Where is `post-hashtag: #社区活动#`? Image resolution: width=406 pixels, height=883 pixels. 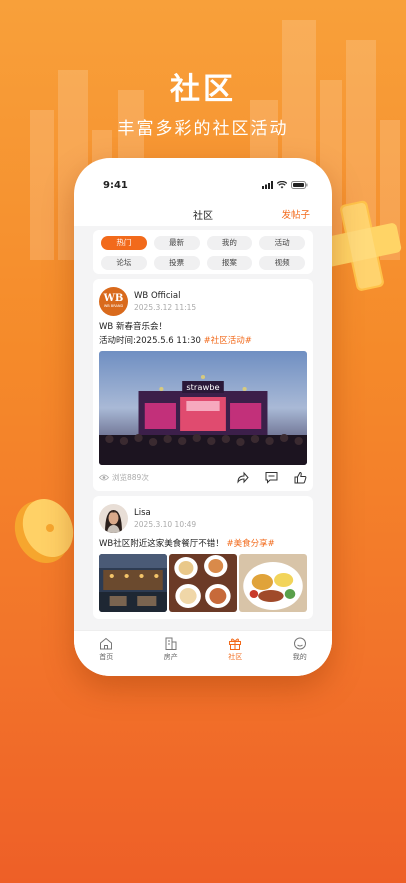
post-hashtag: #社区活动# is located at coordinates (228, 341).